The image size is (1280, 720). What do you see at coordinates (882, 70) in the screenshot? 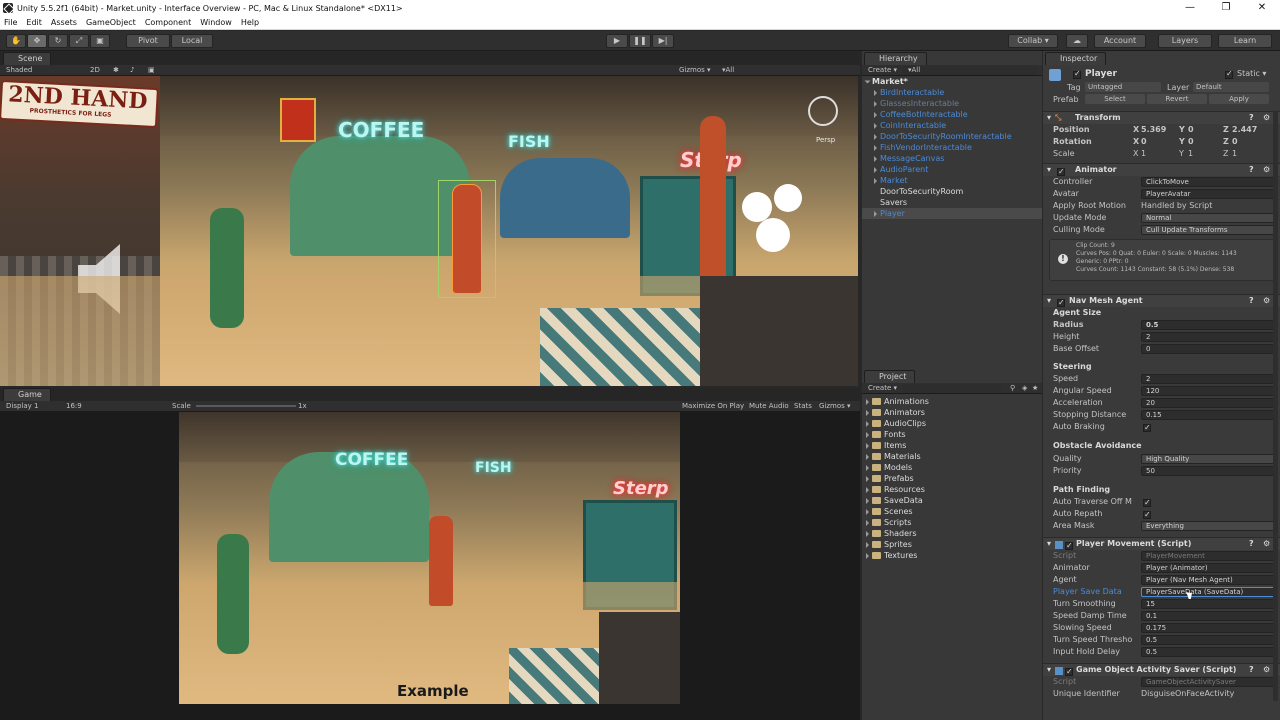
I see `hierarchy-create-dropdown: Create ▾` at bounding box center [882, 70].